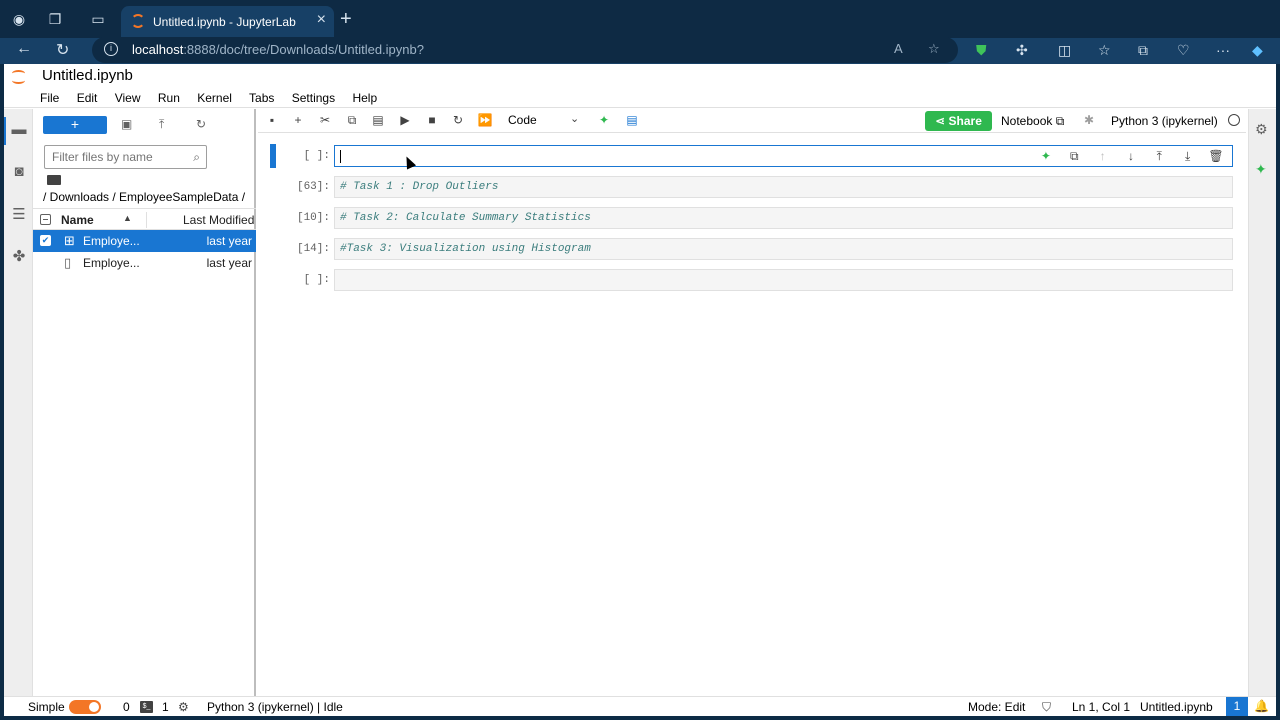 The height and width of the screenshot is (720, 1280). I want to click on cell-editor: ✦ ⧉ ↑ ↓ ⤒ ⤓ 🗑, so click(783, 156).